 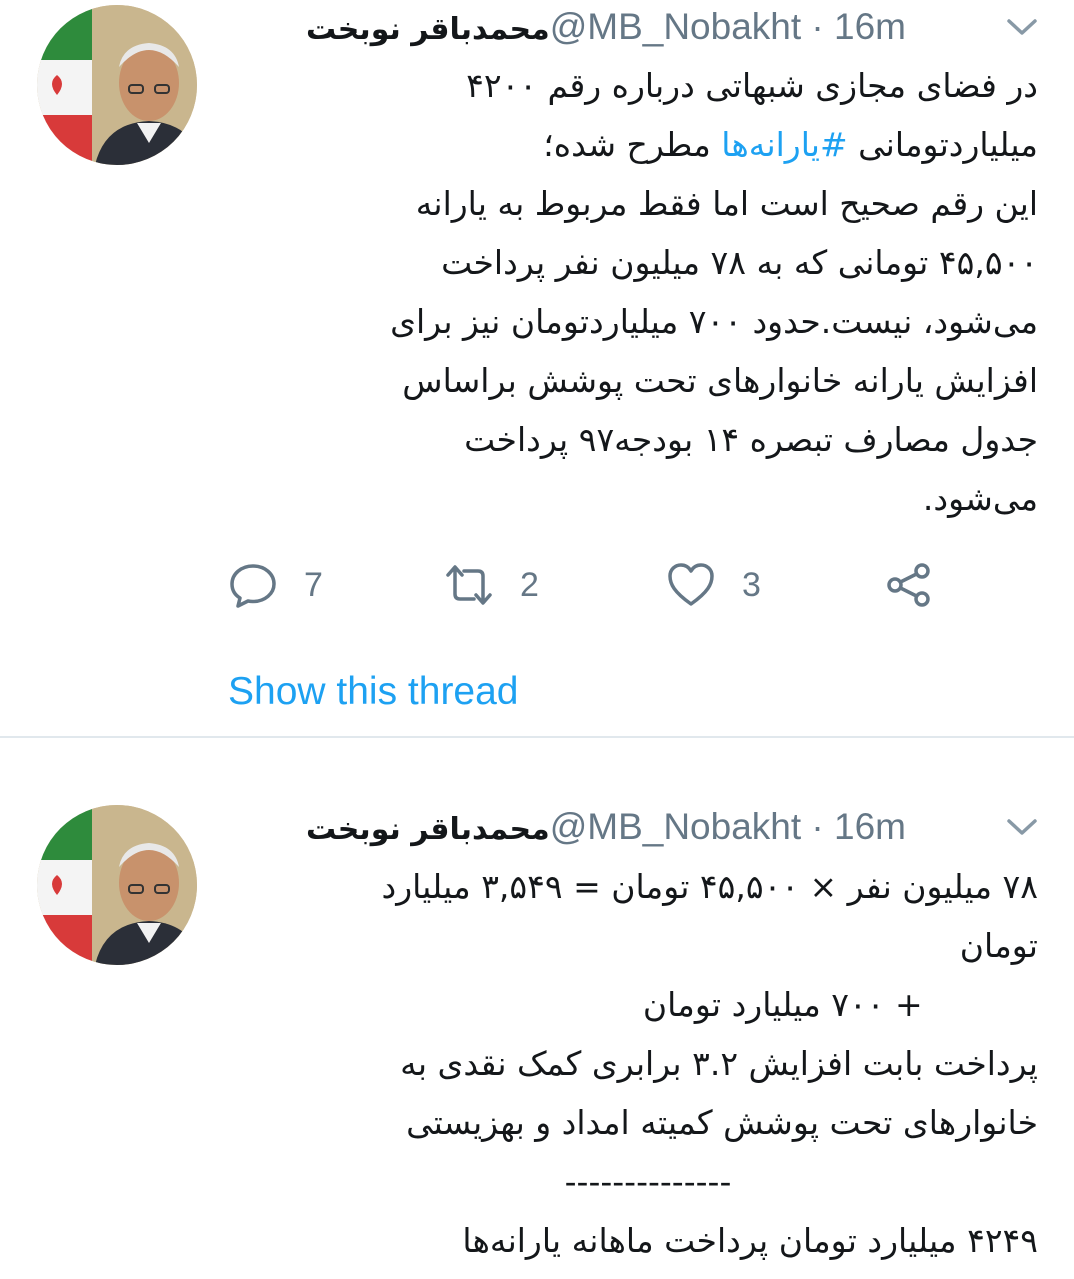 I want to click on hashtag-link: #یارانه‌ها, so click(x=784, y=144).